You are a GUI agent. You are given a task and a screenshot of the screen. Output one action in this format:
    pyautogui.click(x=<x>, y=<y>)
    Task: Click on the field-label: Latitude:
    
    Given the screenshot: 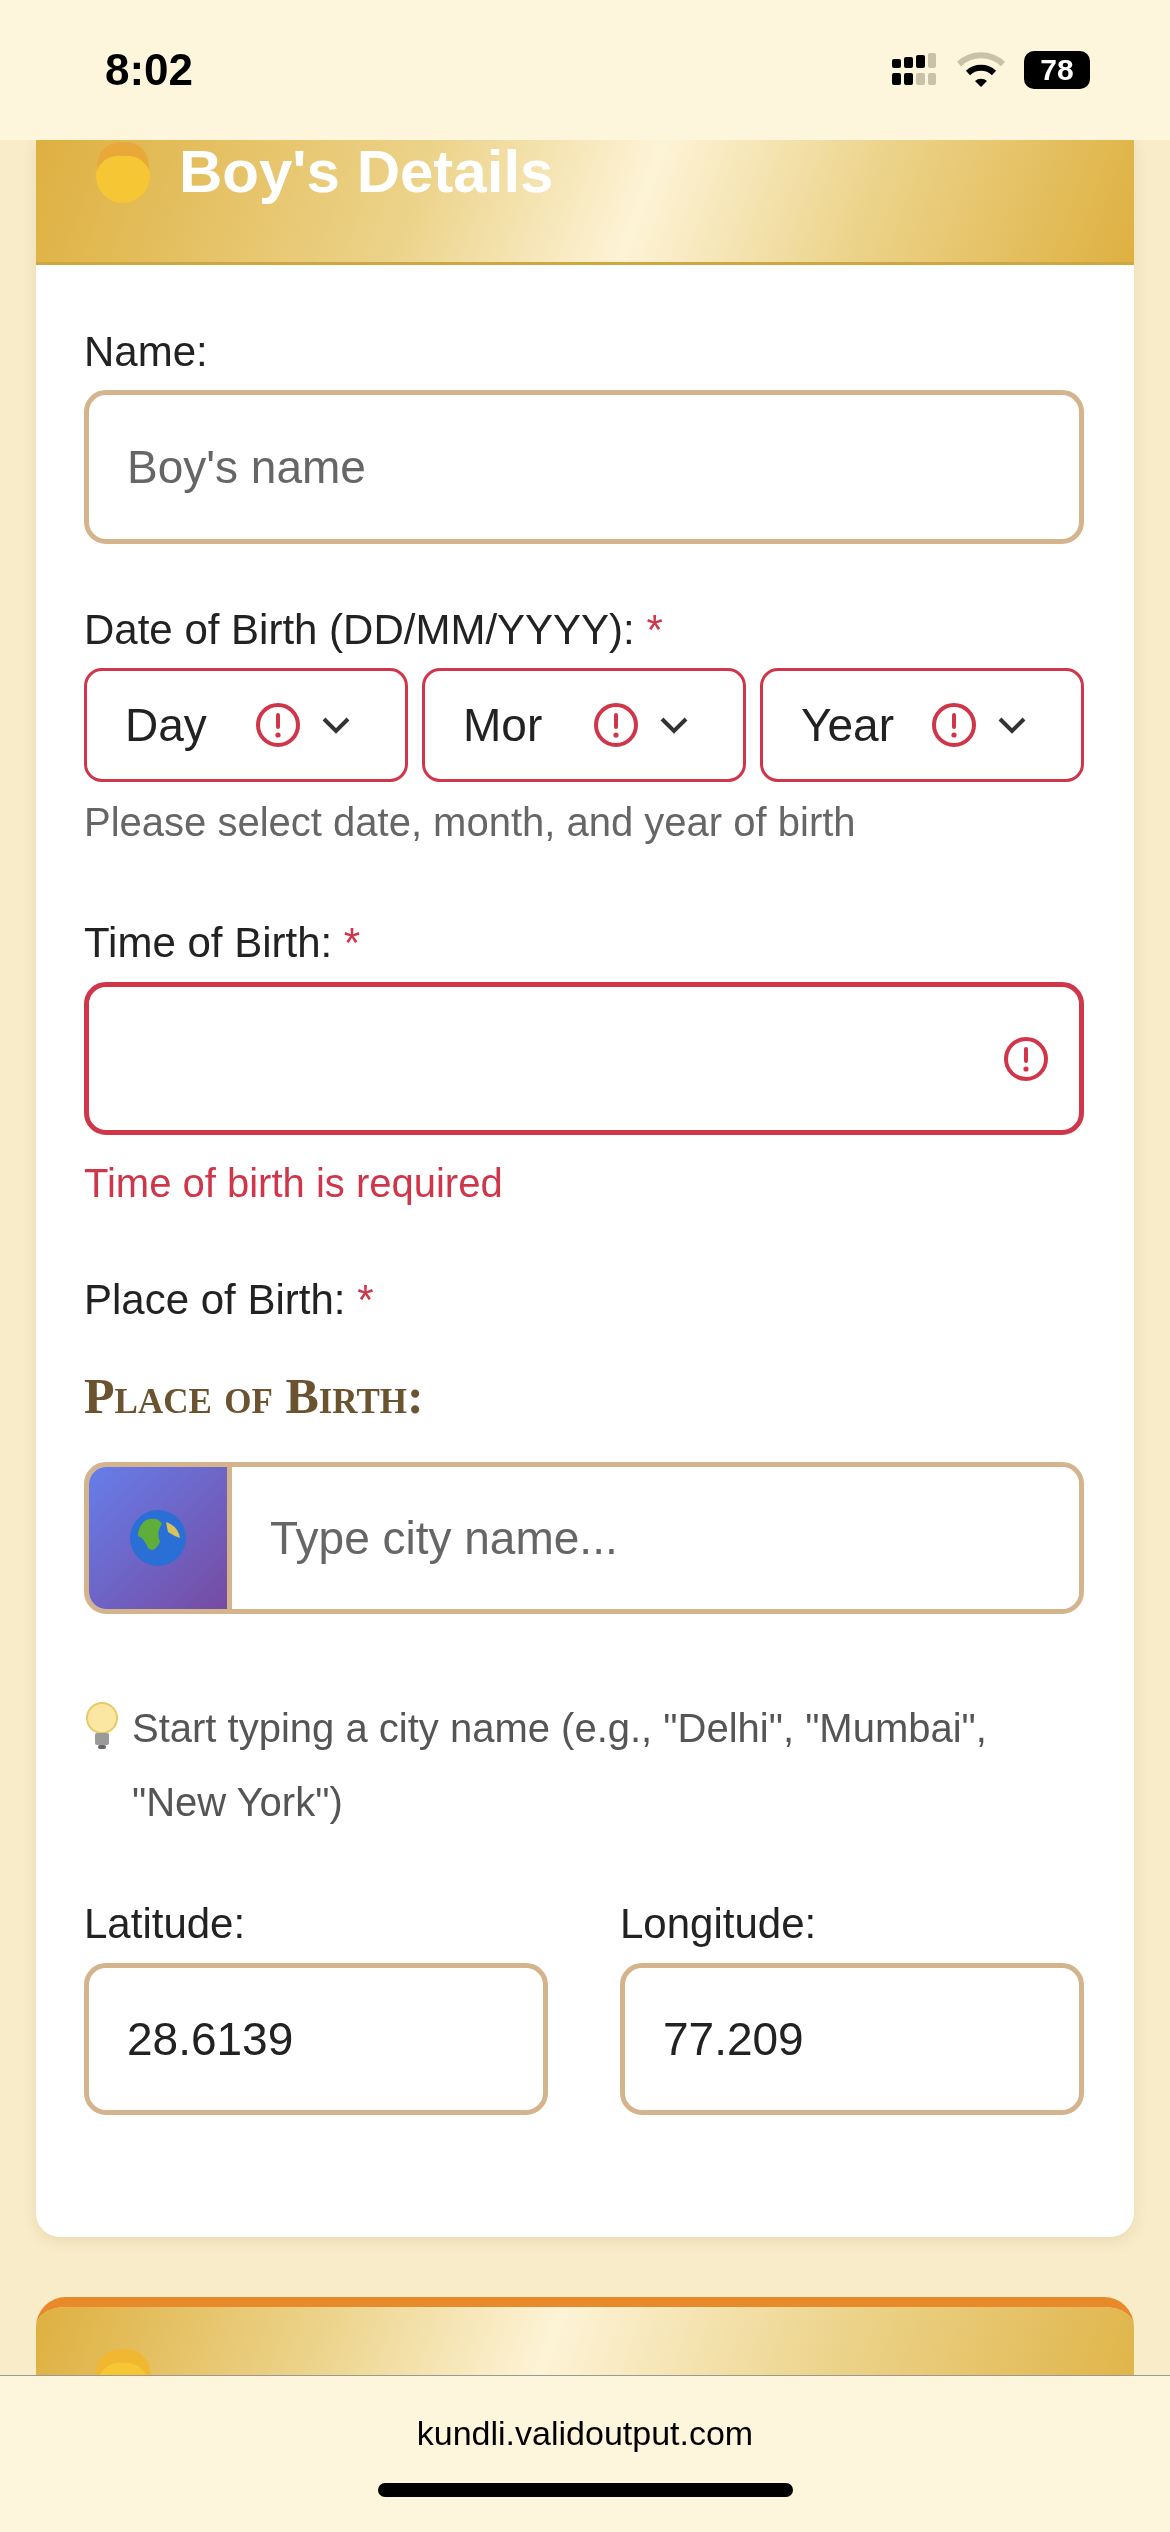 What is the action you would take?
    pyautogui.click(x=165, y=1924)
    